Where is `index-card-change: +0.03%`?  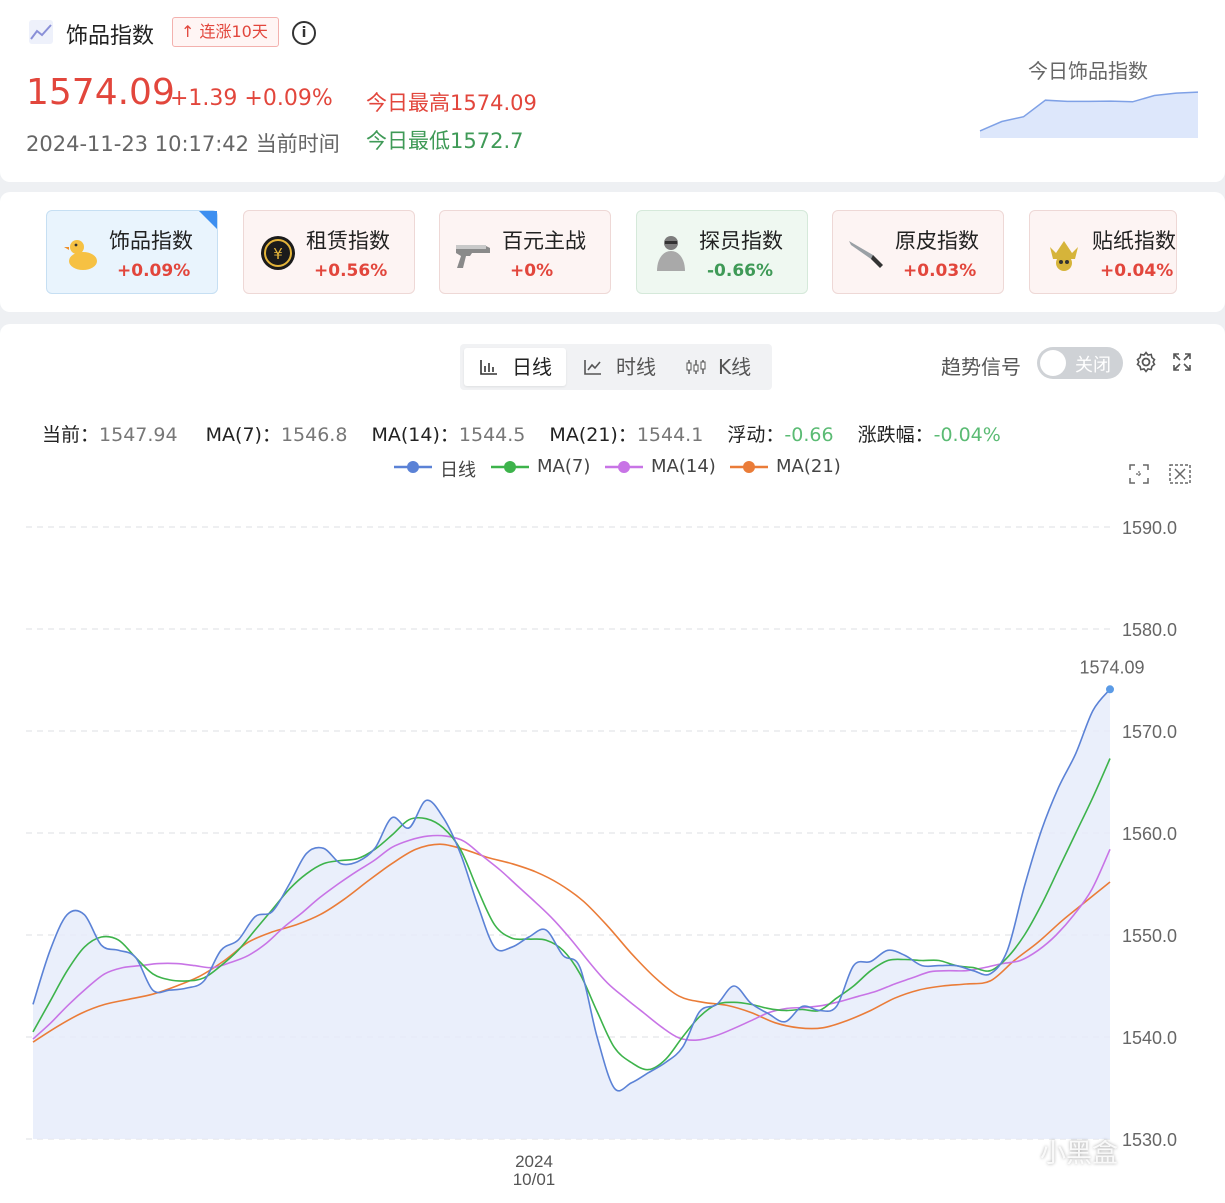 index-card-change: +0.03% is located at coordinates (940, 271).